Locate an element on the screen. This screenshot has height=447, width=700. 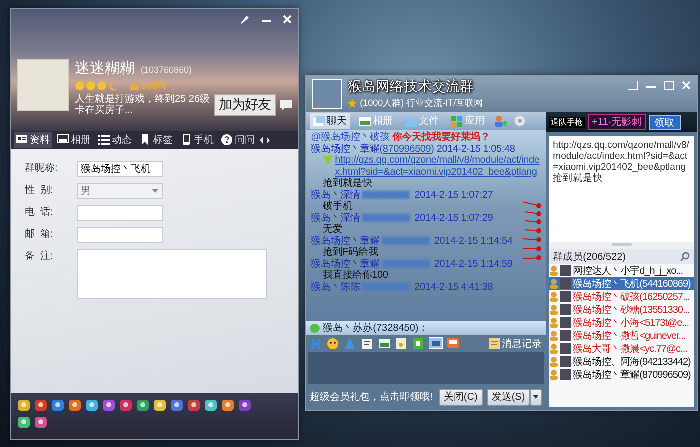
claim-button: 领取 is located at coordinates (664, 122).